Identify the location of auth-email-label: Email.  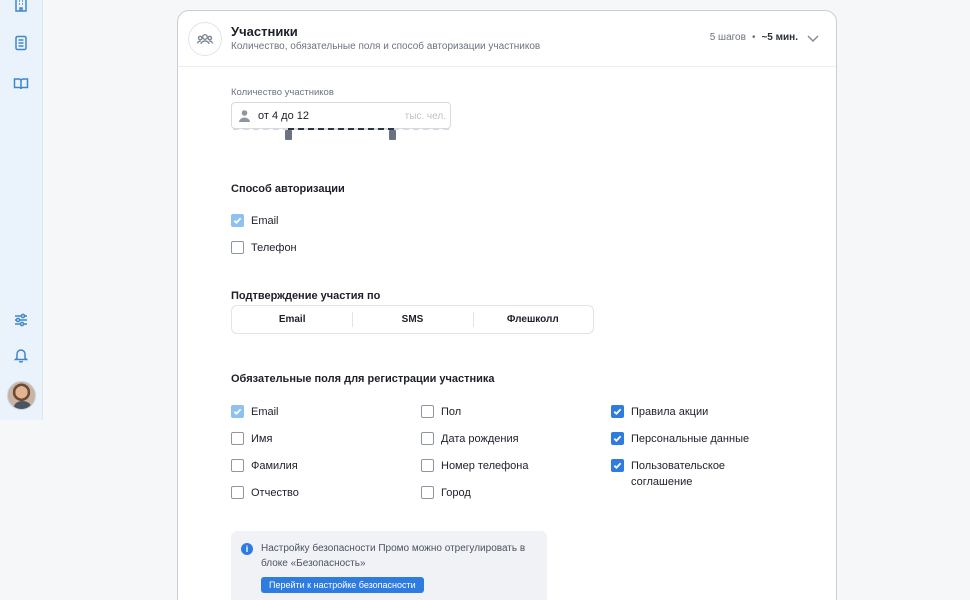
(265, 221).